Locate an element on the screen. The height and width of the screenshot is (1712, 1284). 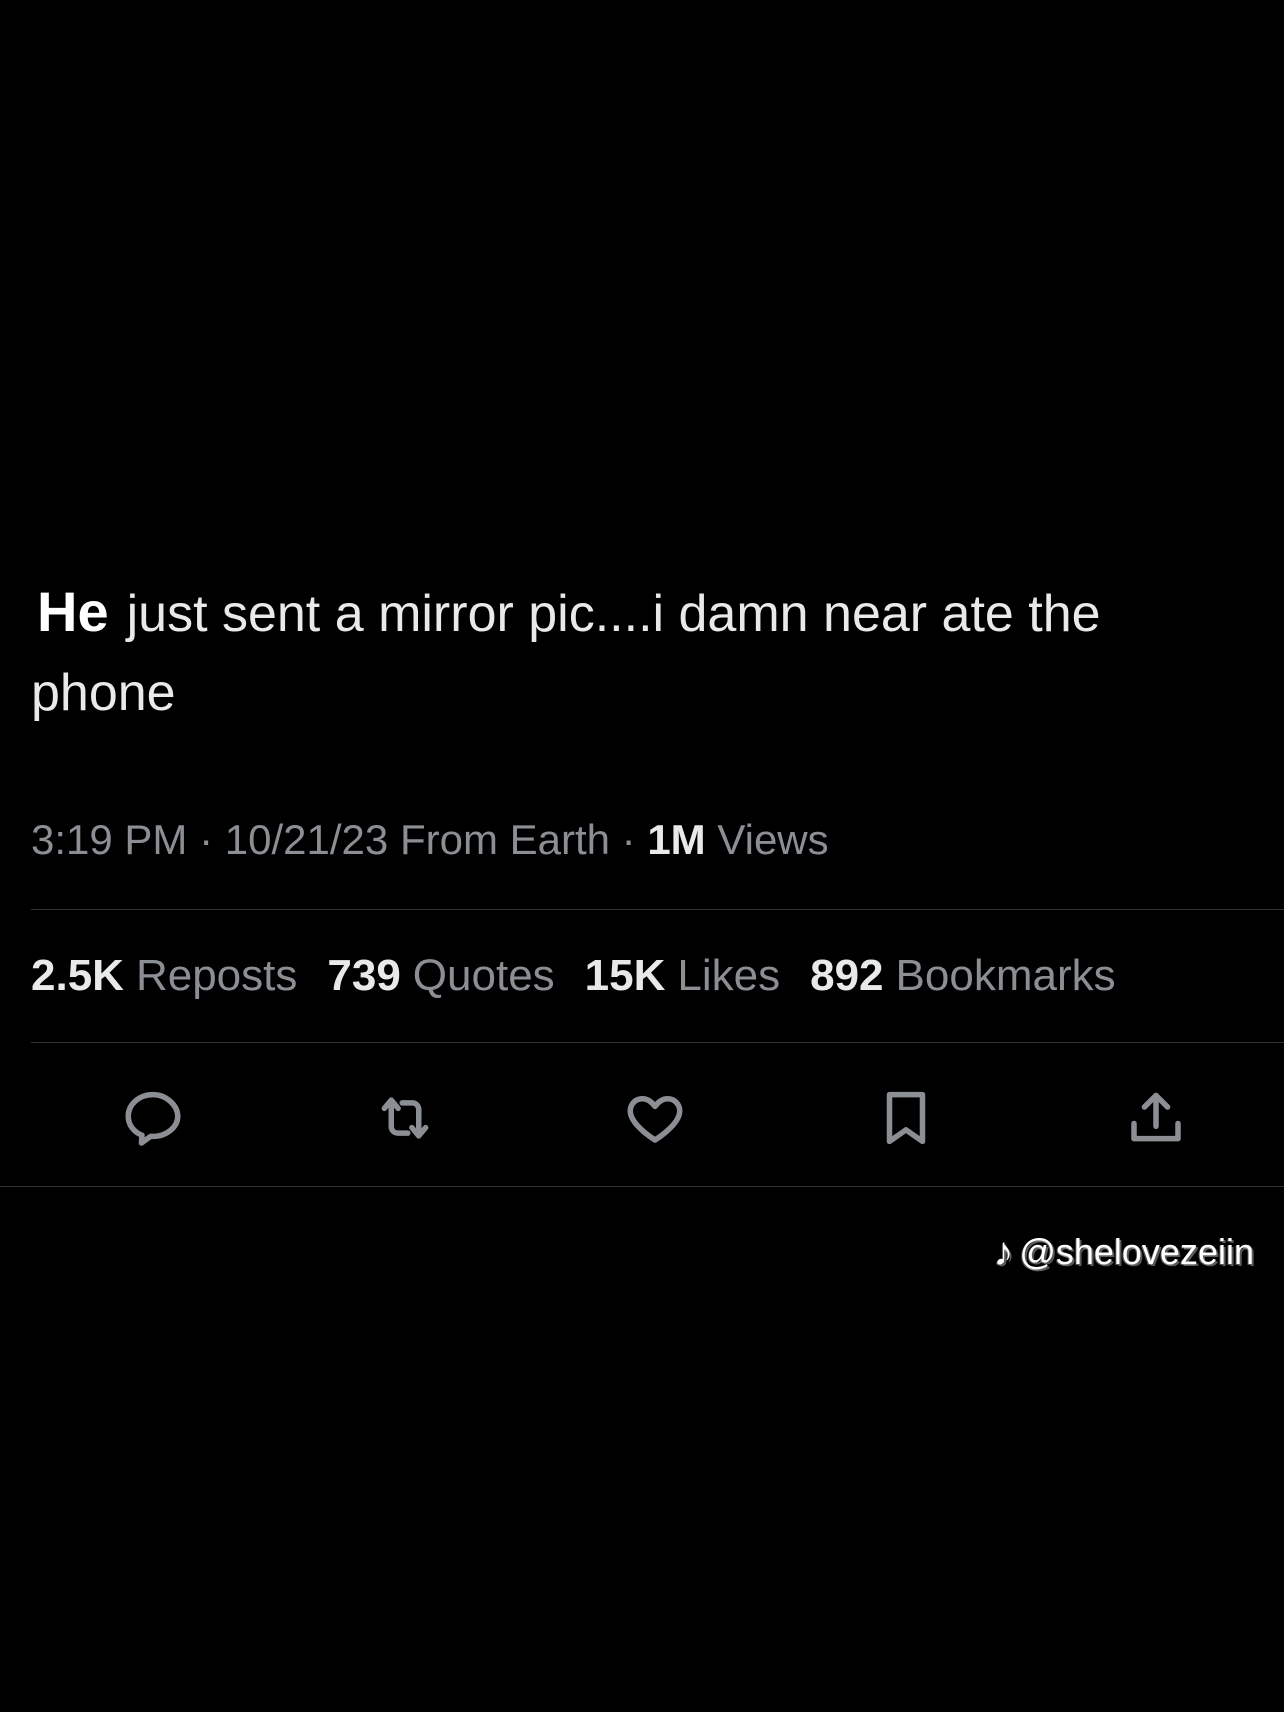
bookmark-button is located at coordinates (906, 1118).